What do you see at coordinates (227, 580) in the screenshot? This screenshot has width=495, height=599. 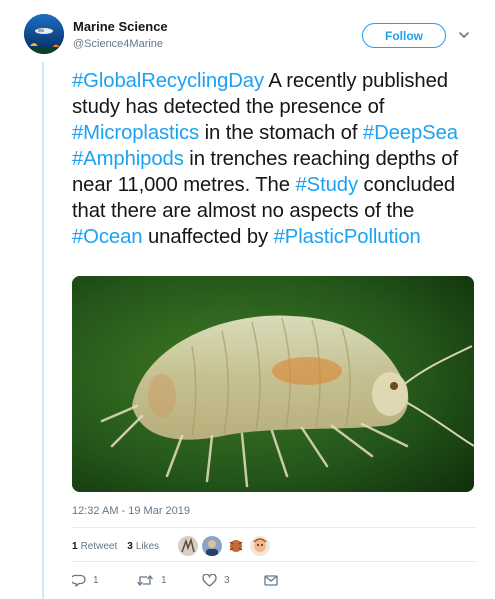 I see `like-count: 3` at bounding box center [227, 580].